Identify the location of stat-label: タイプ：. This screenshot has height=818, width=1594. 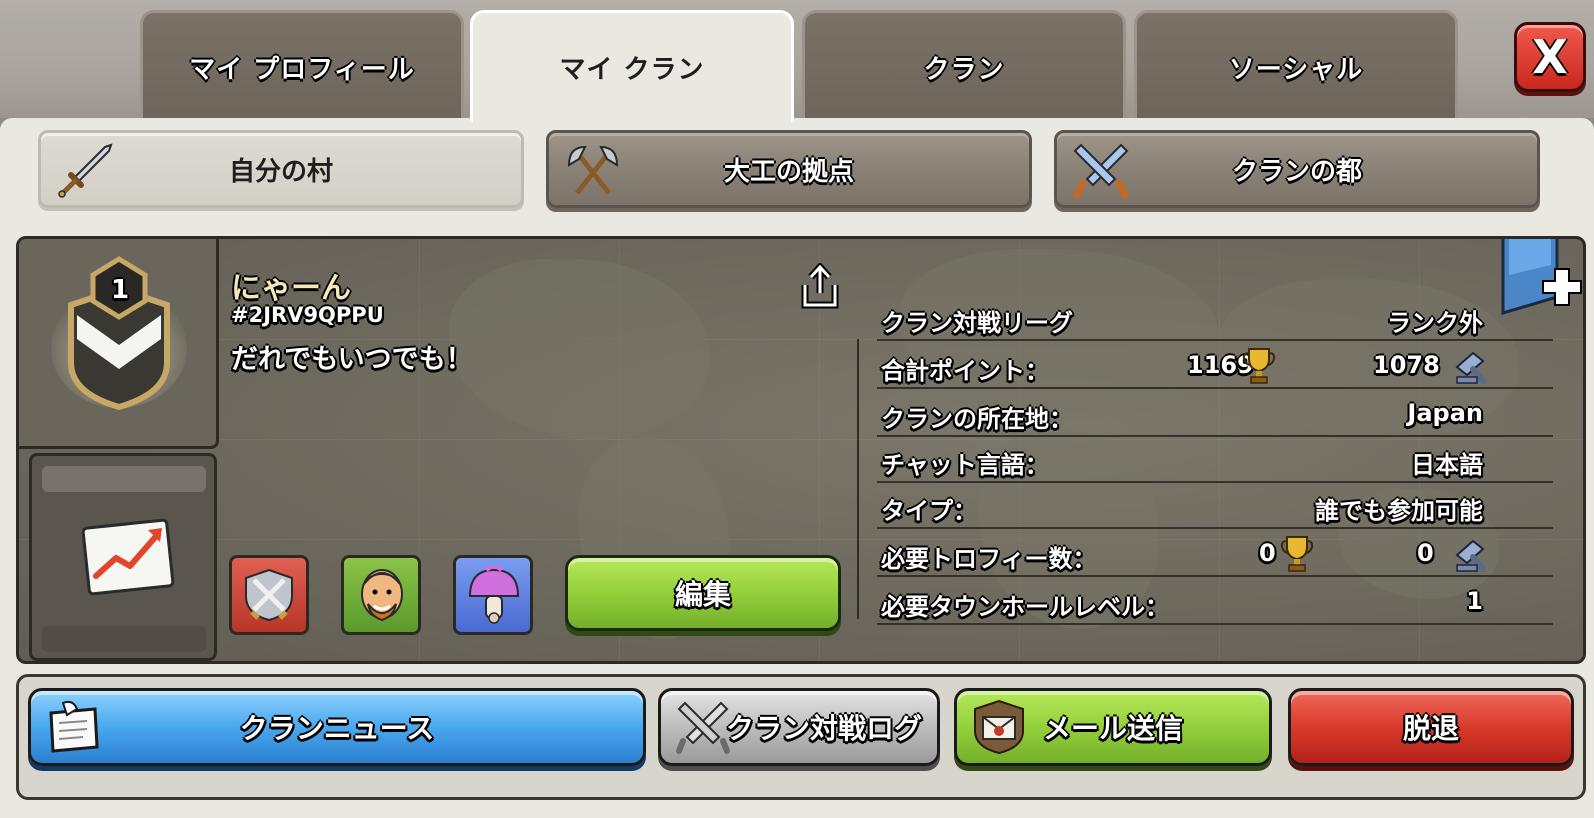
(929, 511).